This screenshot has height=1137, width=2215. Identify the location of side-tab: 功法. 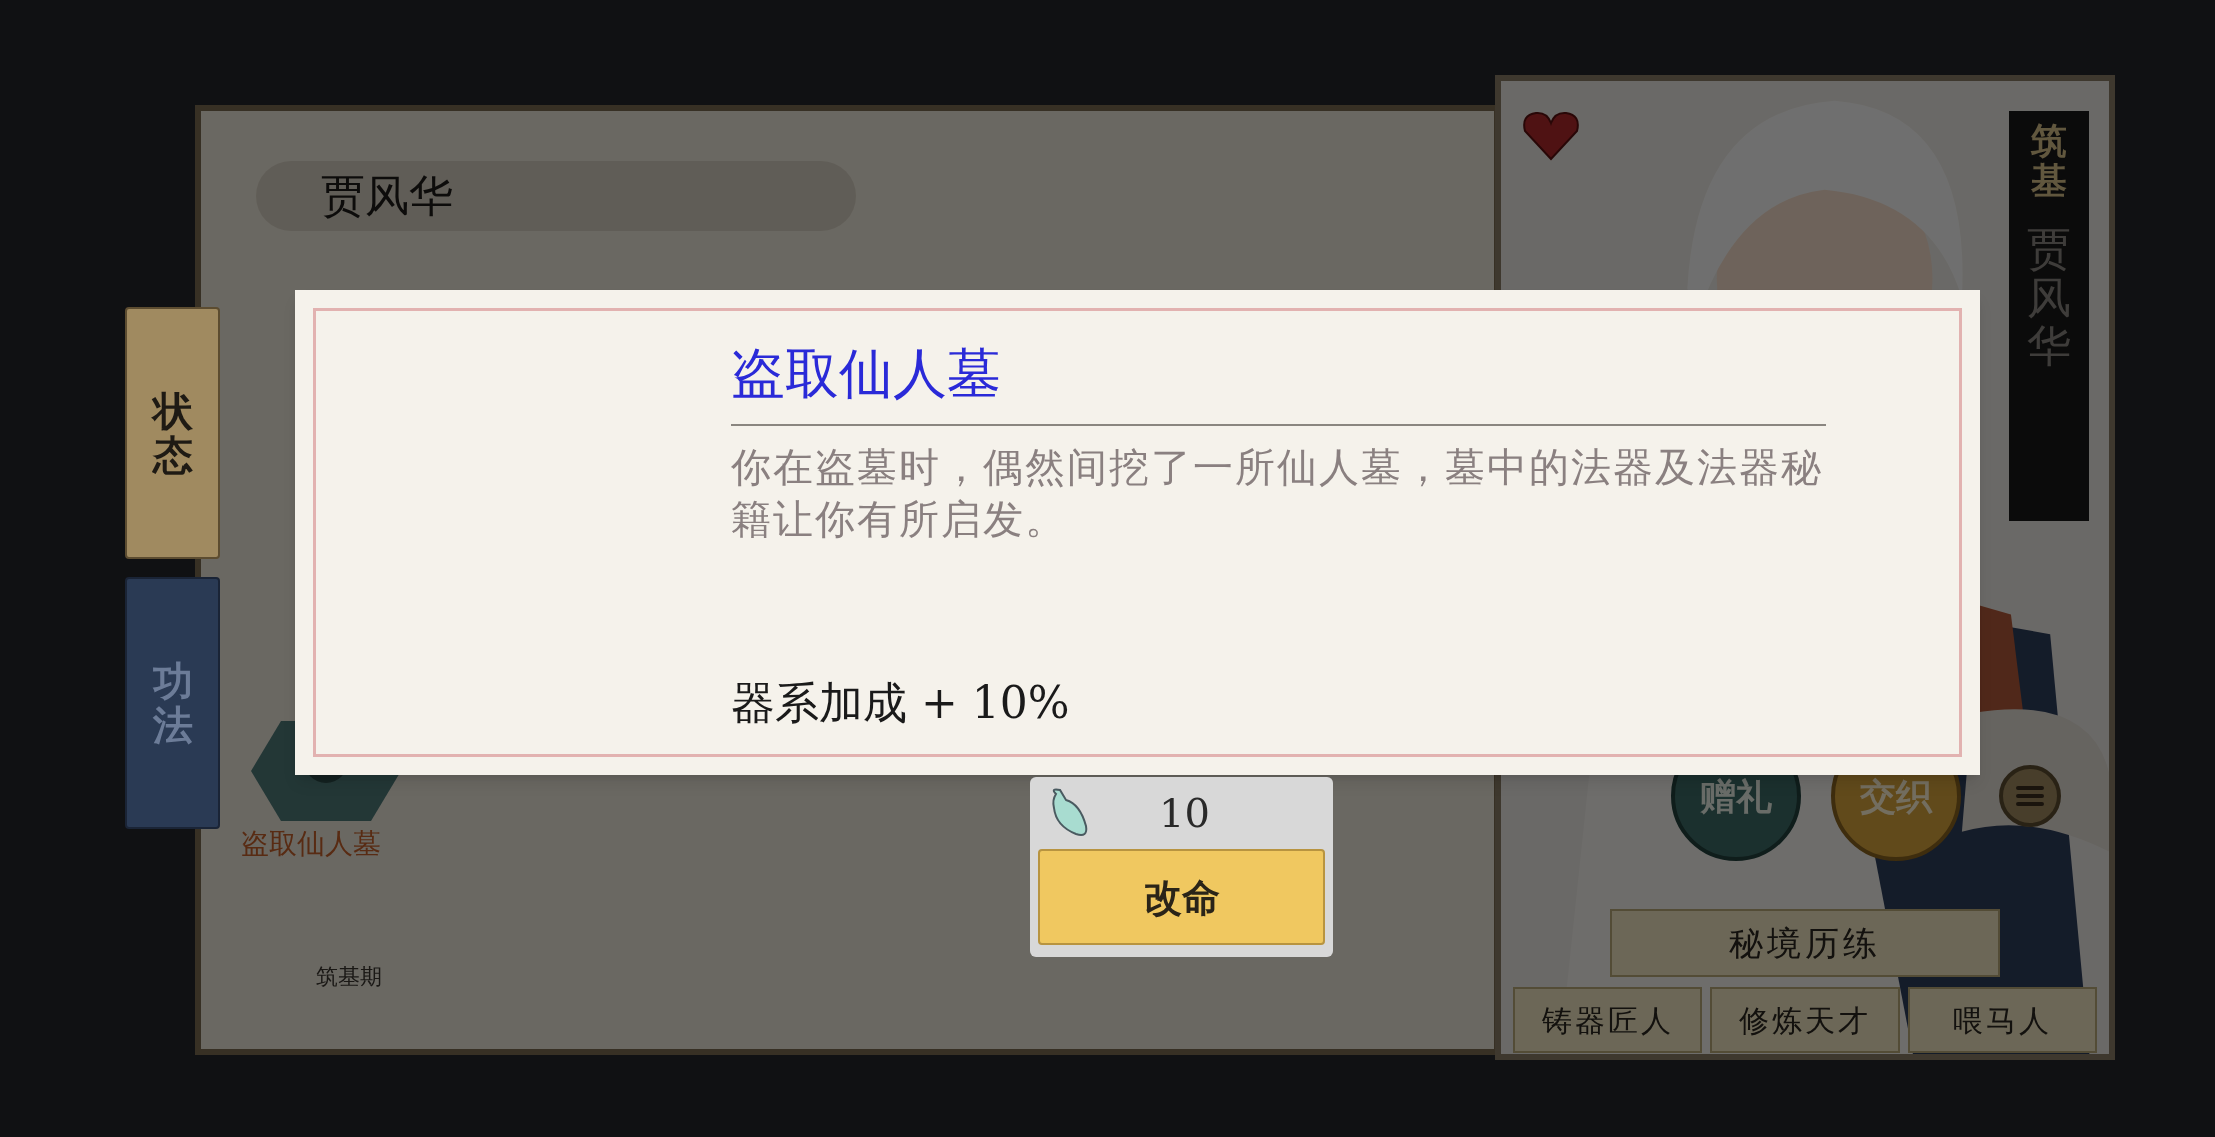
(172, 703).